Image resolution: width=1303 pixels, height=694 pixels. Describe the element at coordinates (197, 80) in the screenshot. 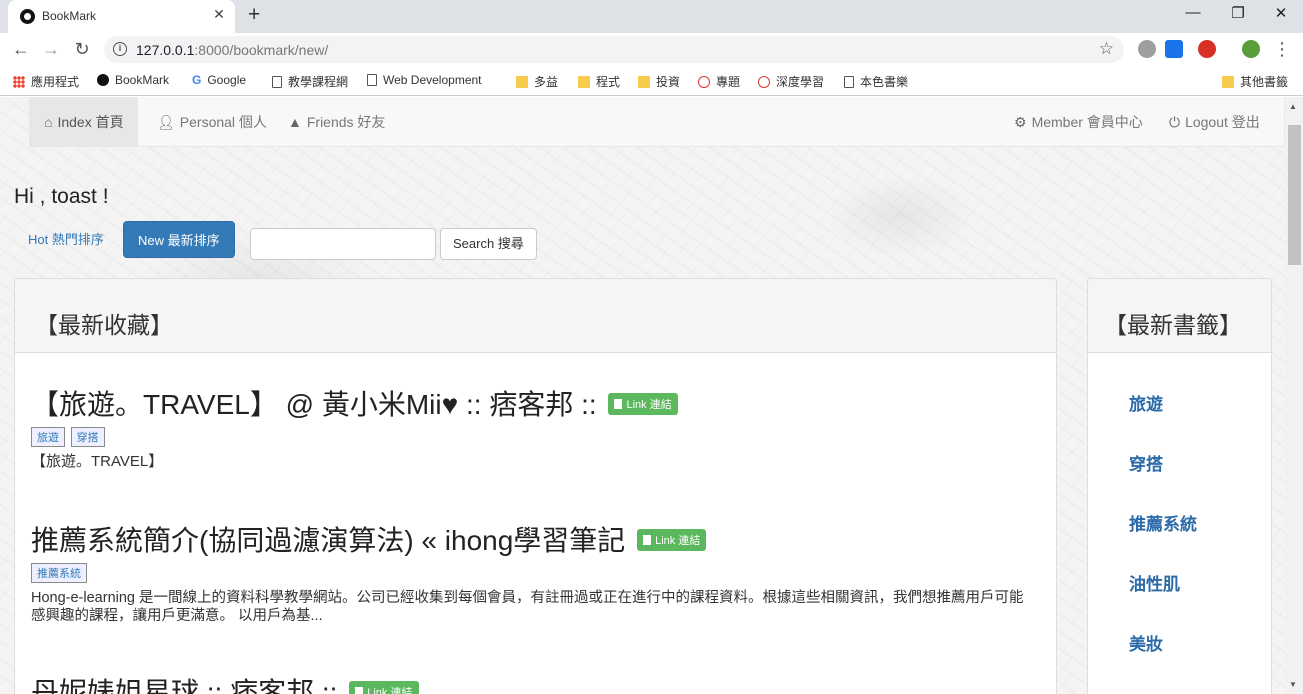

I see `google-icon: G` at that location.